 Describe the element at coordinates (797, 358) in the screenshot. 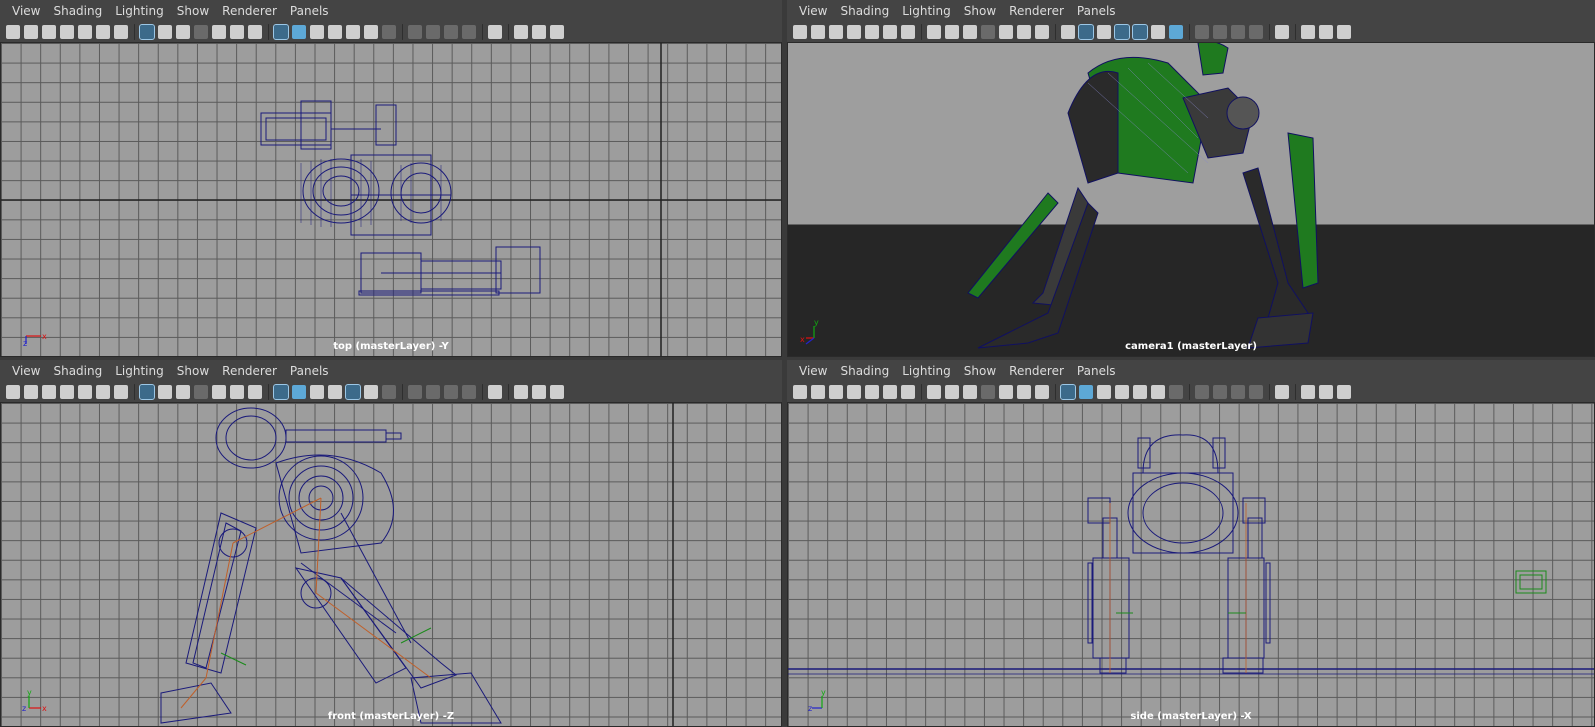

I see `horizontal-panel-splitter` at that location.